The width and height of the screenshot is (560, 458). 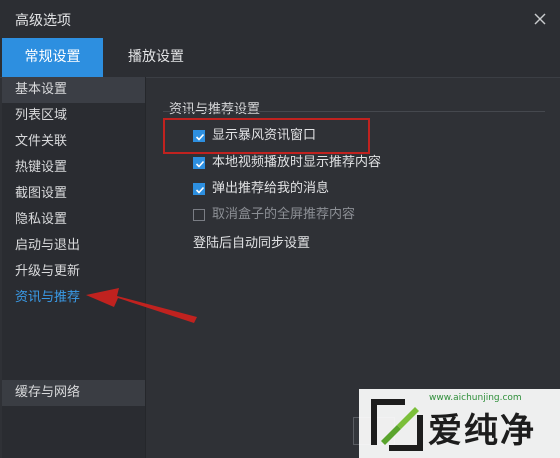 I want to click on option-label: 取消盒子的全屏推荐内容, so click(x=284, y=214).